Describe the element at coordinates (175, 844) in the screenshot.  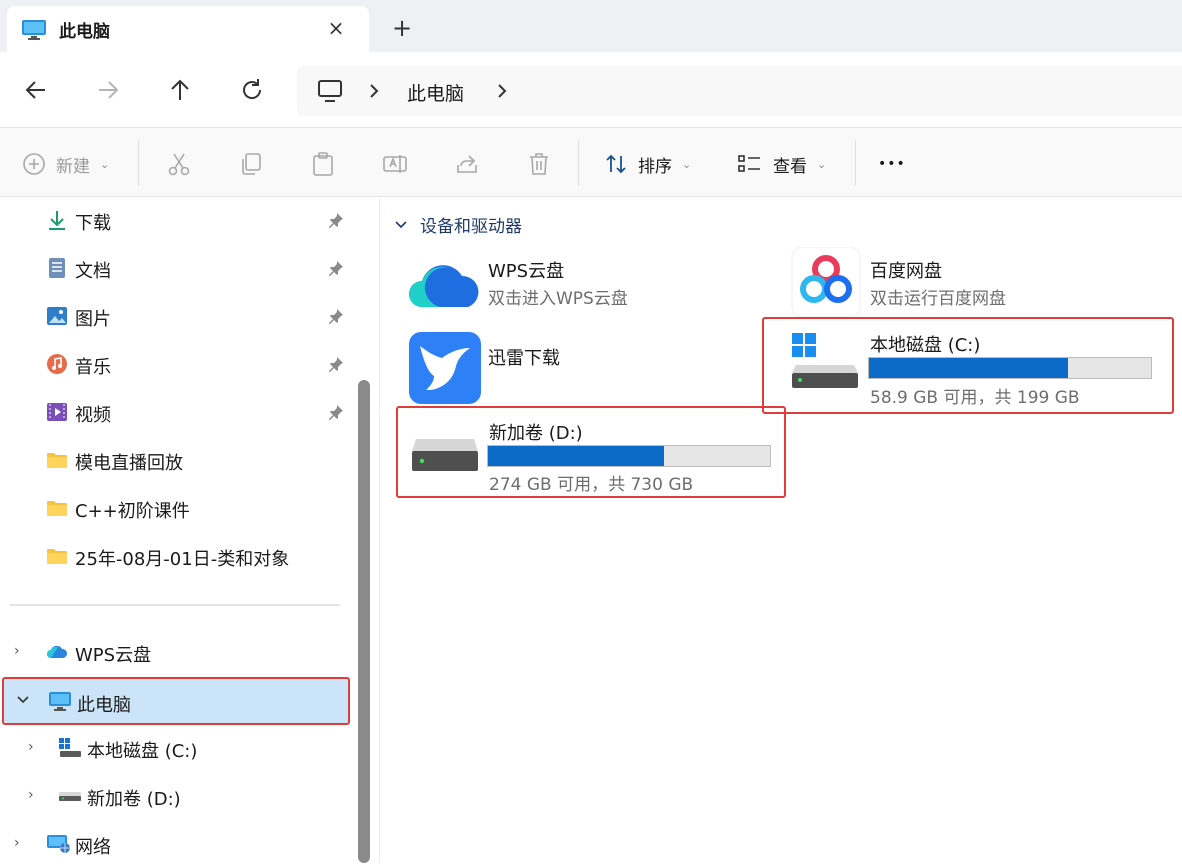
I see `sidebar-item-network: › 网络` at that location.